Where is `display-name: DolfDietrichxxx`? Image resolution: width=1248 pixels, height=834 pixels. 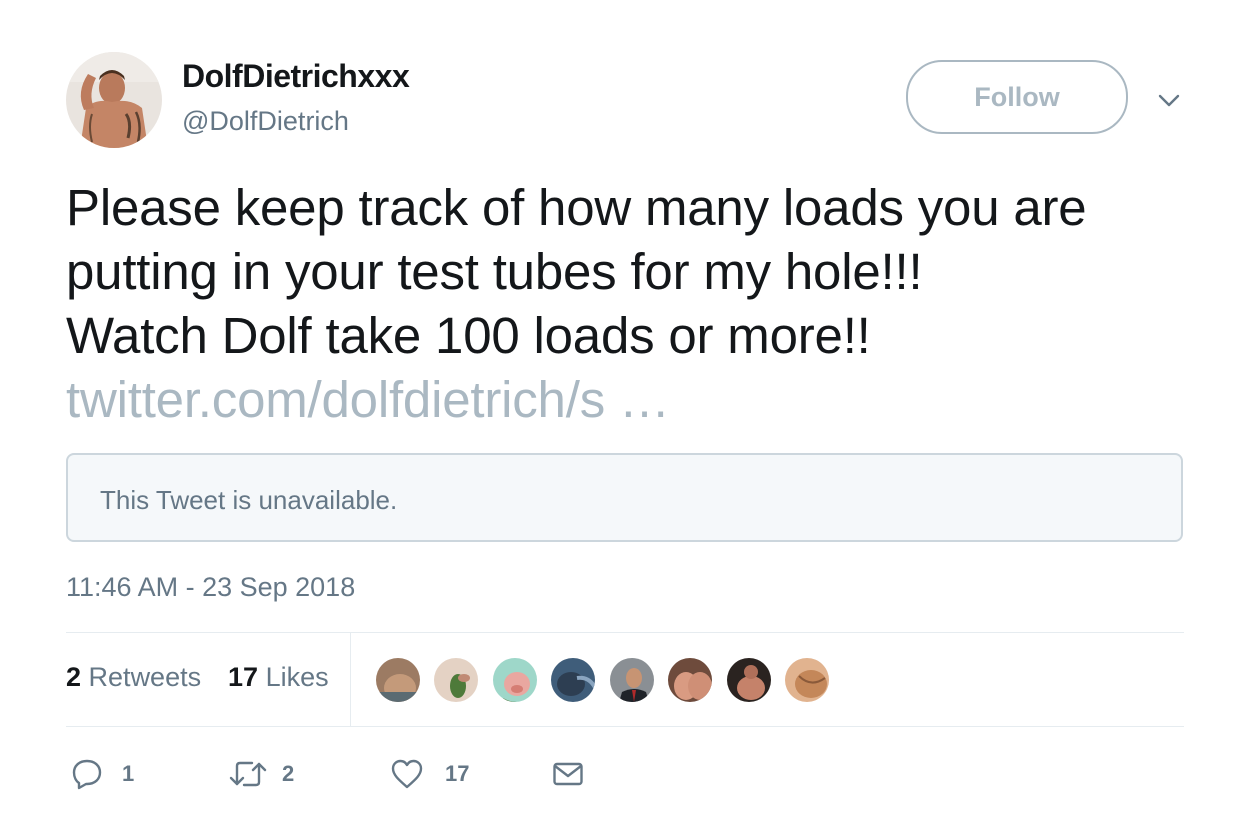
display-name: DolfDietrichxxx is located at coordinates (296, 76).